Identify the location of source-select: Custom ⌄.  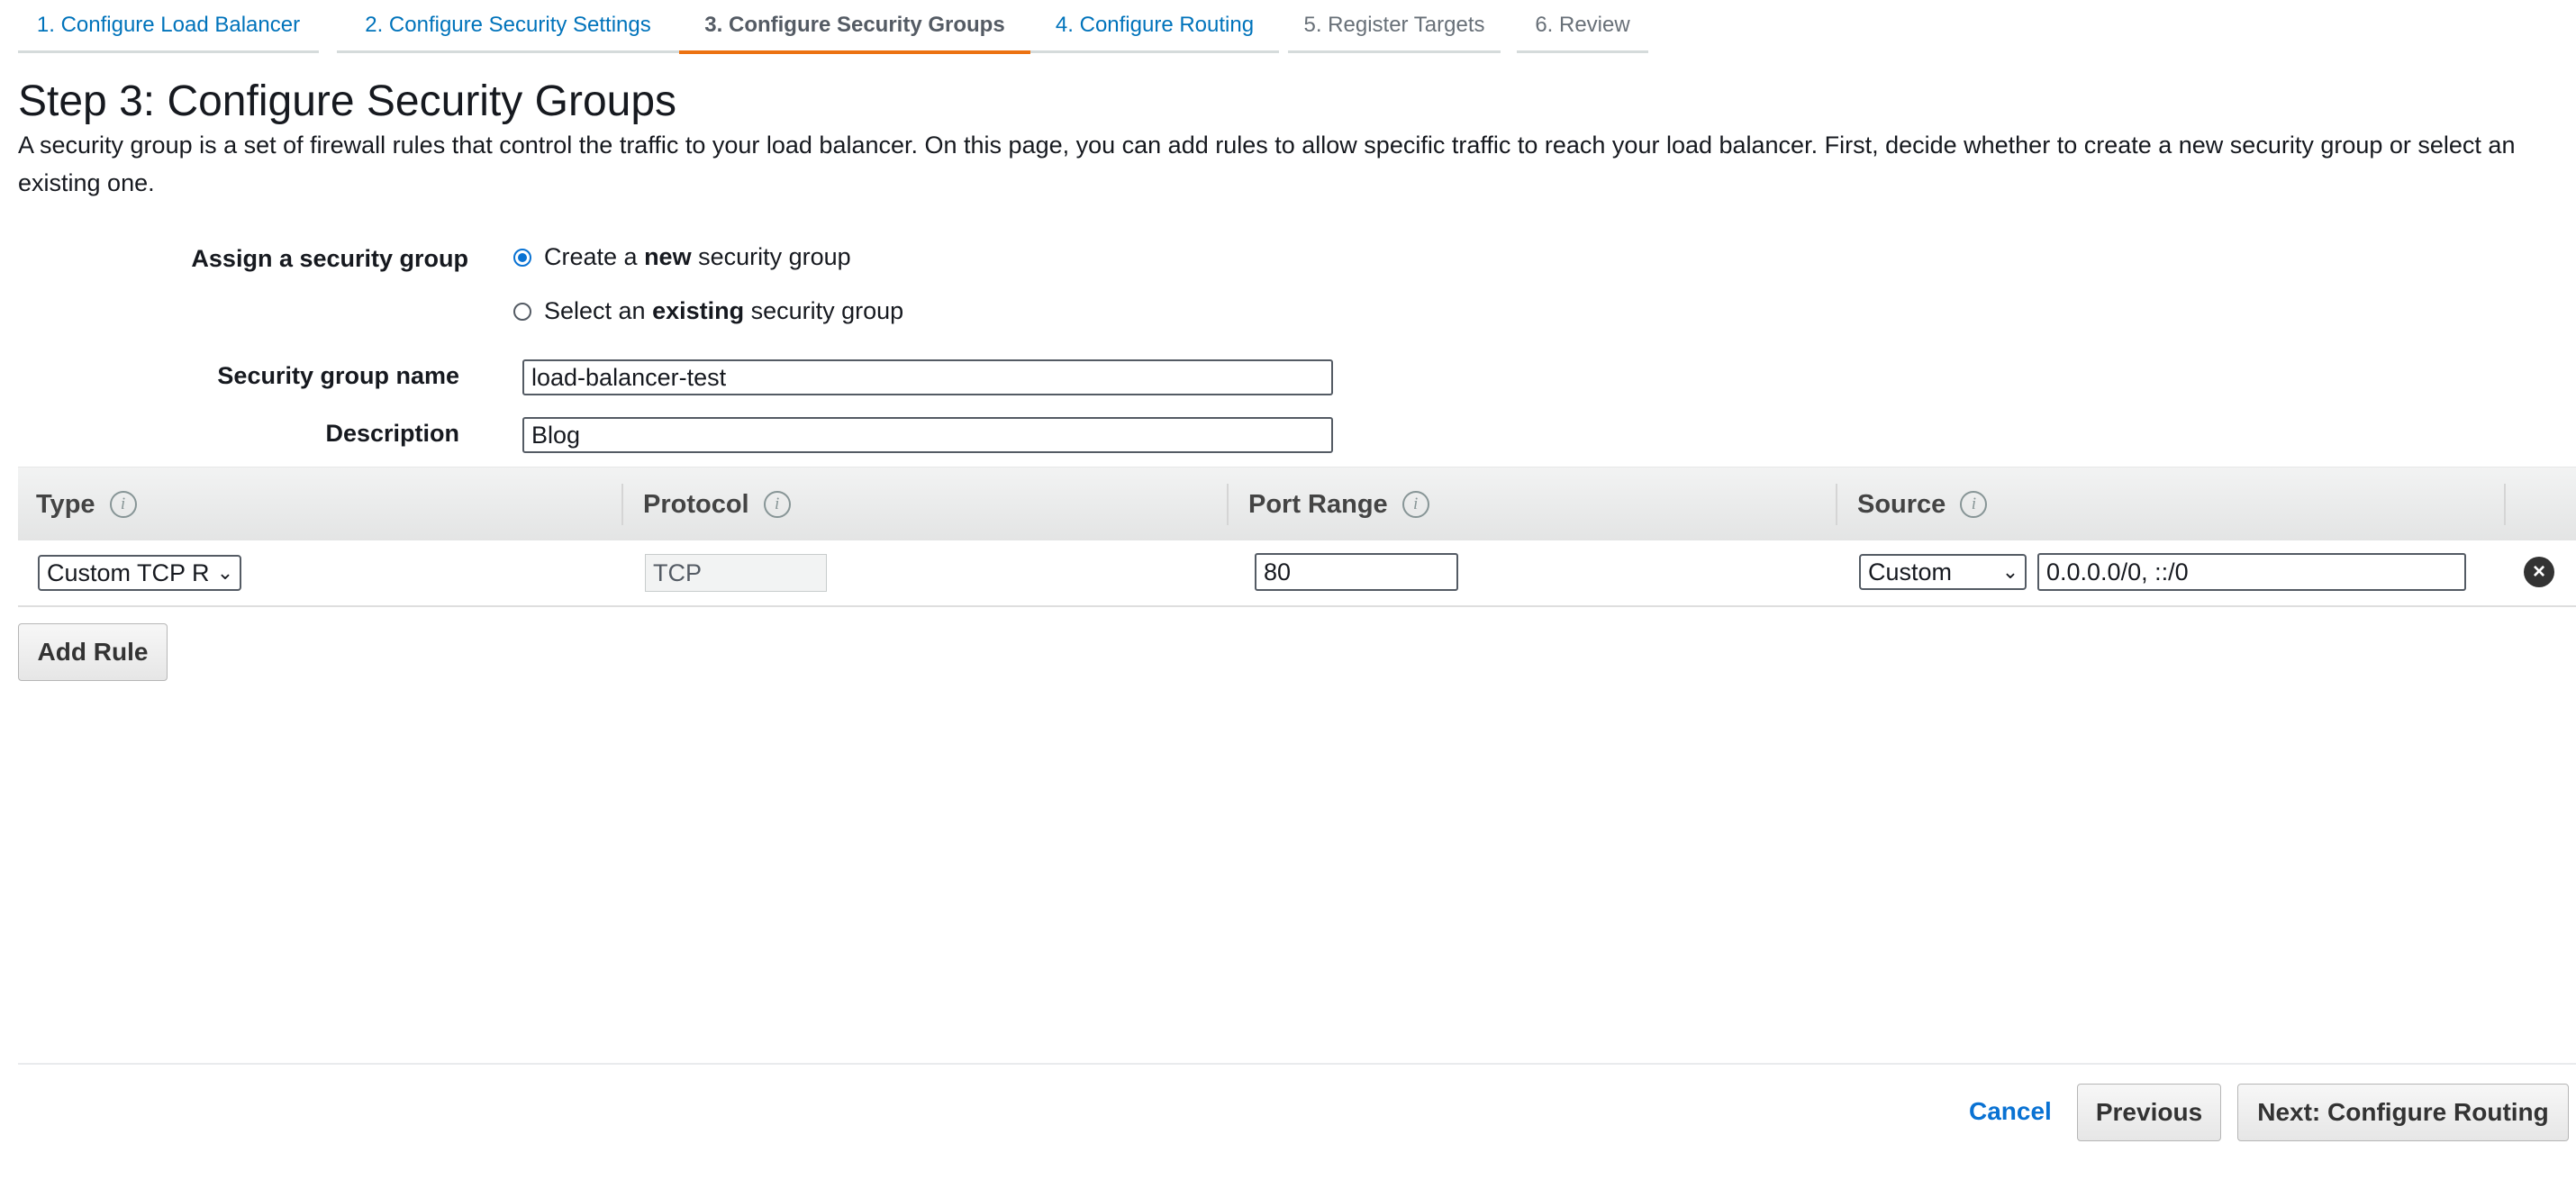
(1943, 572).